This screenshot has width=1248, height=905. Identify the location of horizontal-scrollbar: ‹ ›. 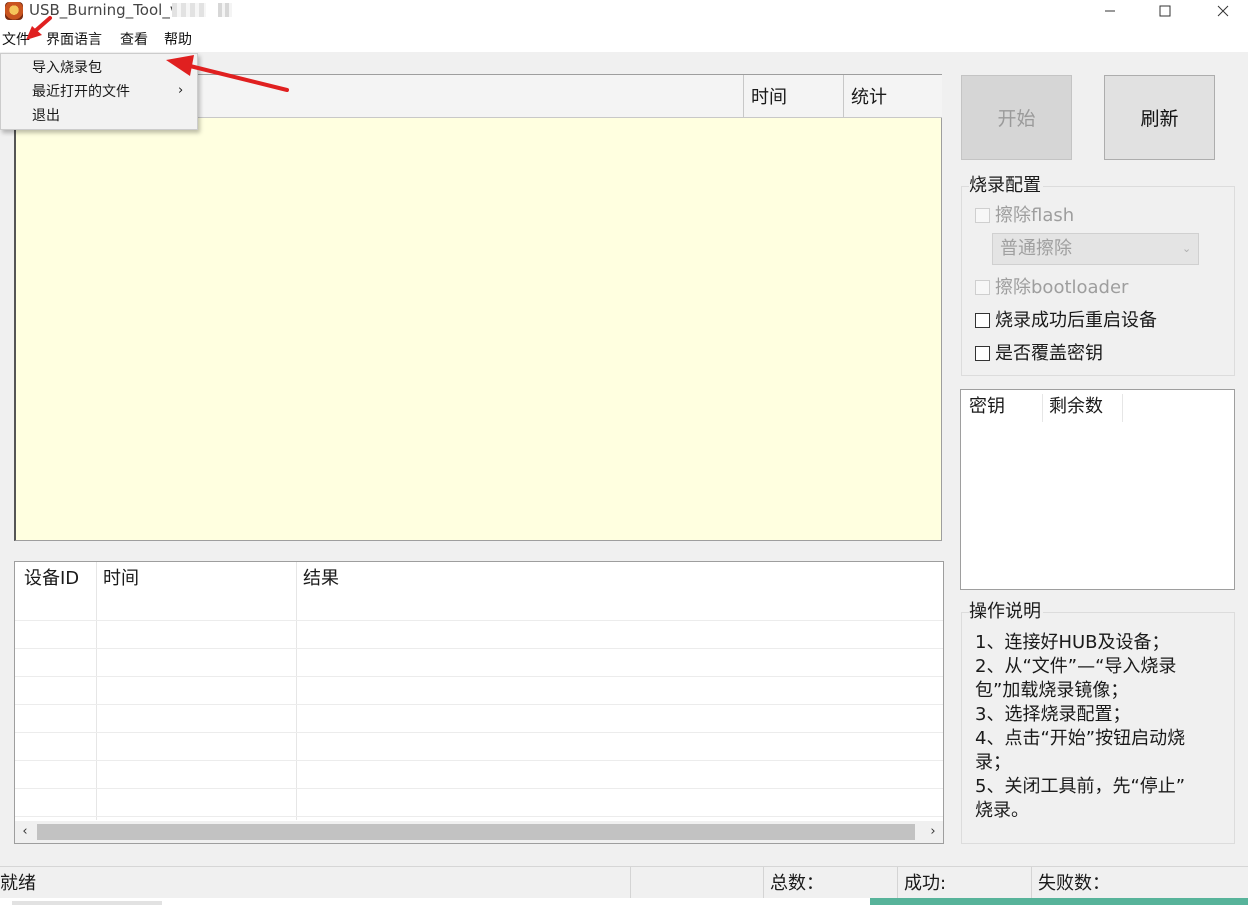
(479, 832).